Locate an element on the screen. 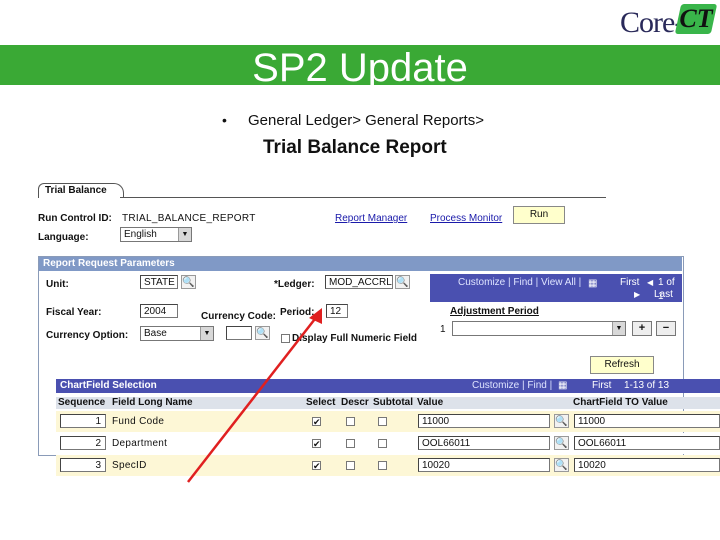 This screenshot has height=540, width=720. annotation-arrow is located at coordinates (254, 395).